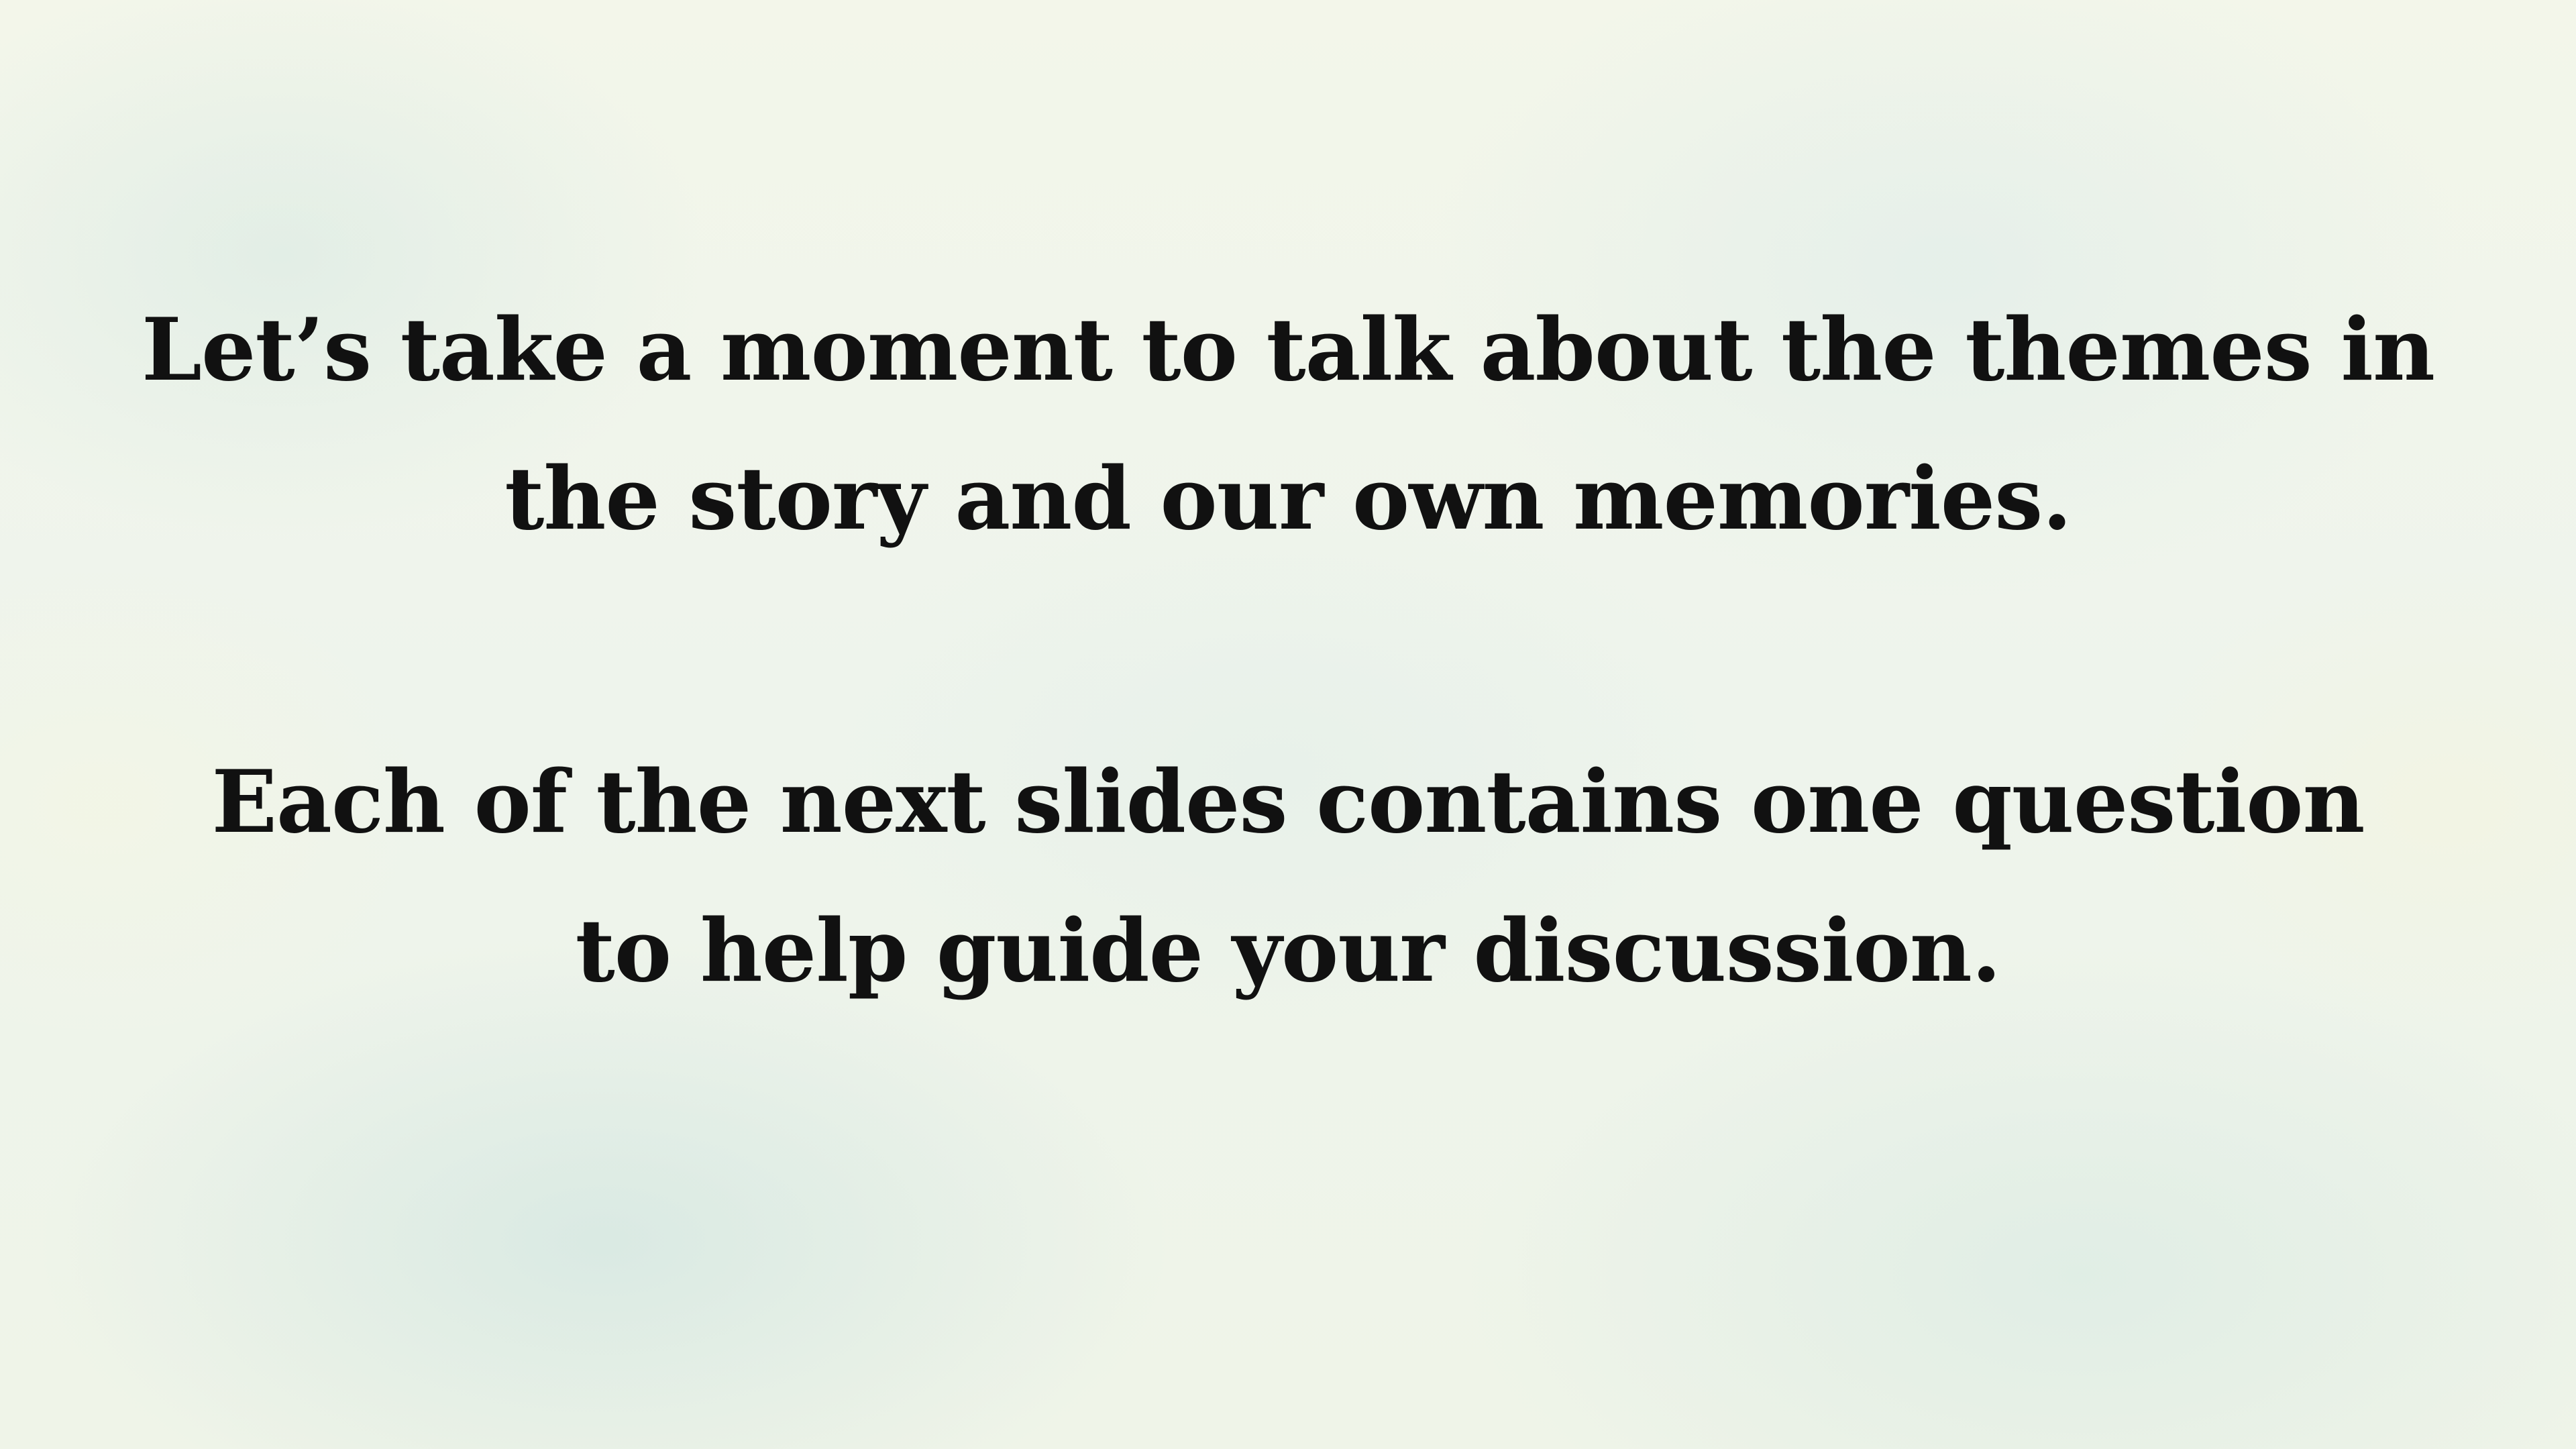 This screenshot has width=2576, height=1449. What do you see at coordinates (1288, 951) in the screenshot?
I see `instruction-line-2: to help guide your discussion.` at bounding box center [1288, 951].